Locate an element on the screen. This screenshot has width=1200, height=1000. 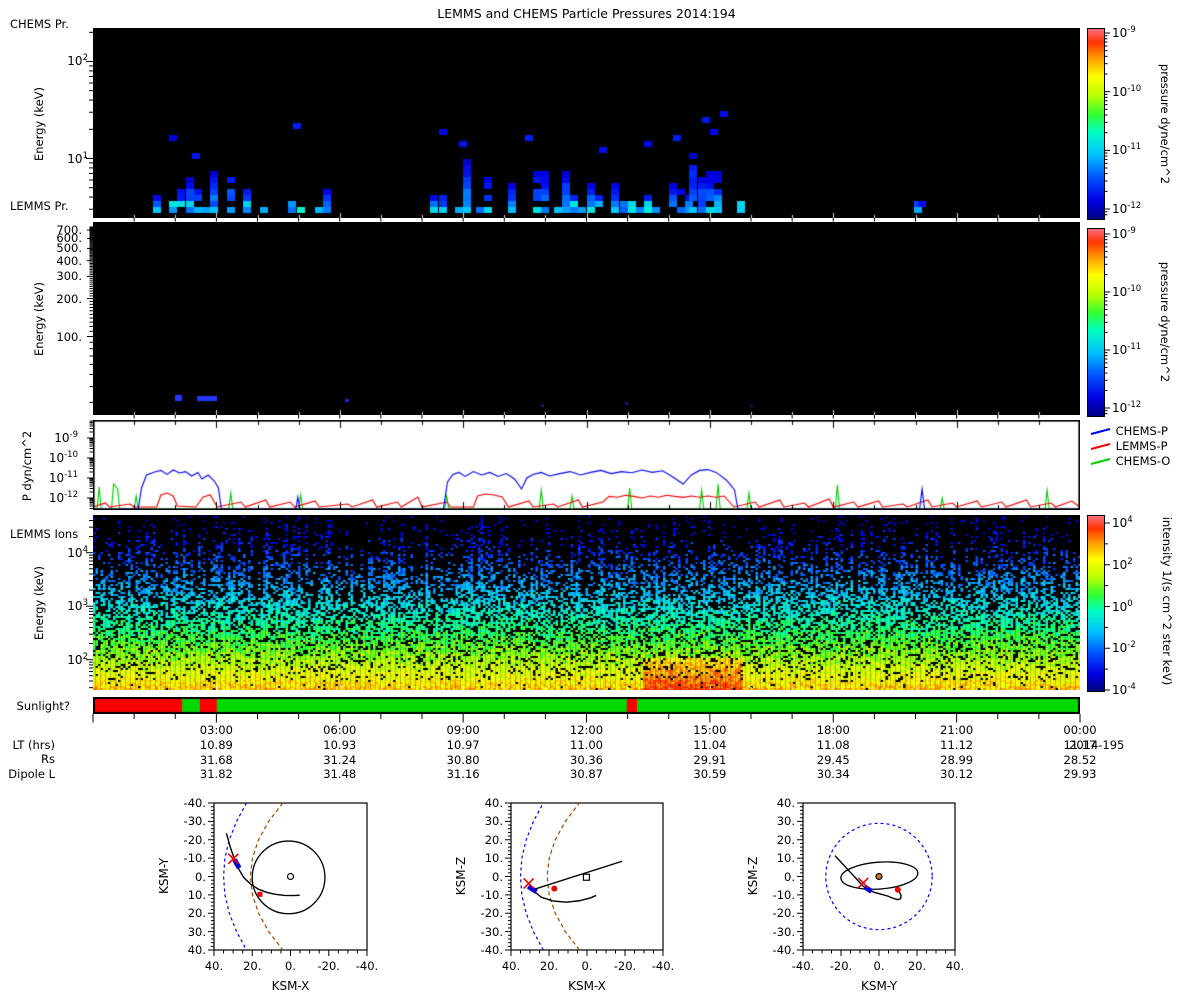
legend-line-chems-o is located at coordinates (1100, 461).